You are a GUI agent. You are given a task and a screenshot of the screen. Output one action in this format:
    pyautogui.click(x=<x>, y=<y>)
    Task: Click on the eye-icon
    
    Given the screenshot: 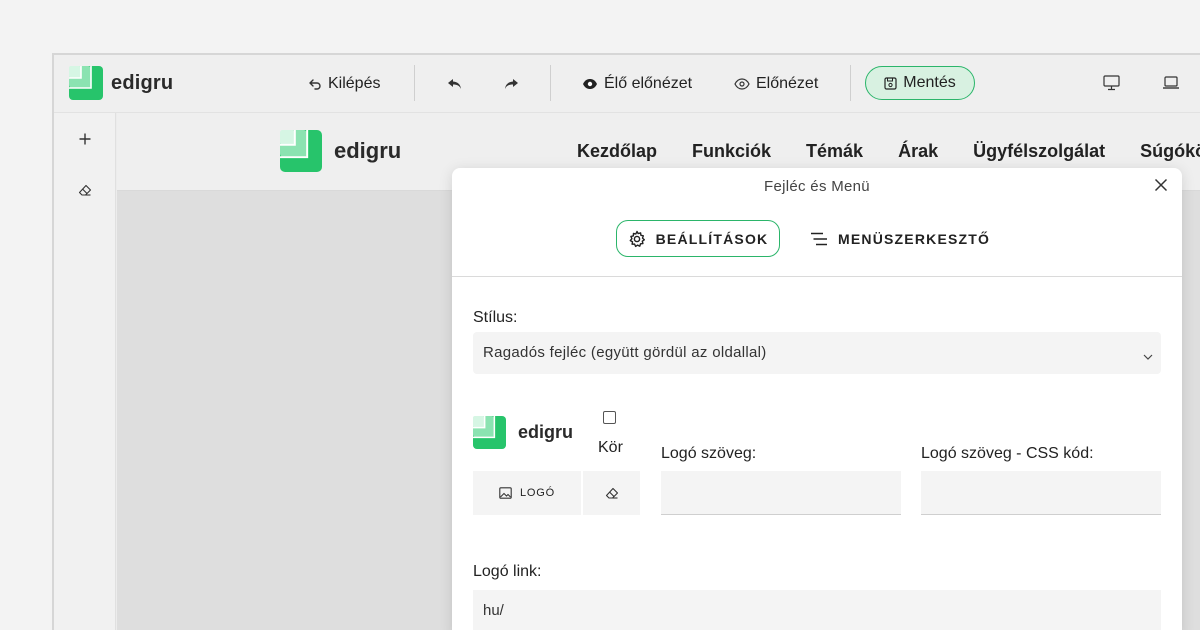 What is the action you would take?
    pyautogui.click(x=742, y=84)
    